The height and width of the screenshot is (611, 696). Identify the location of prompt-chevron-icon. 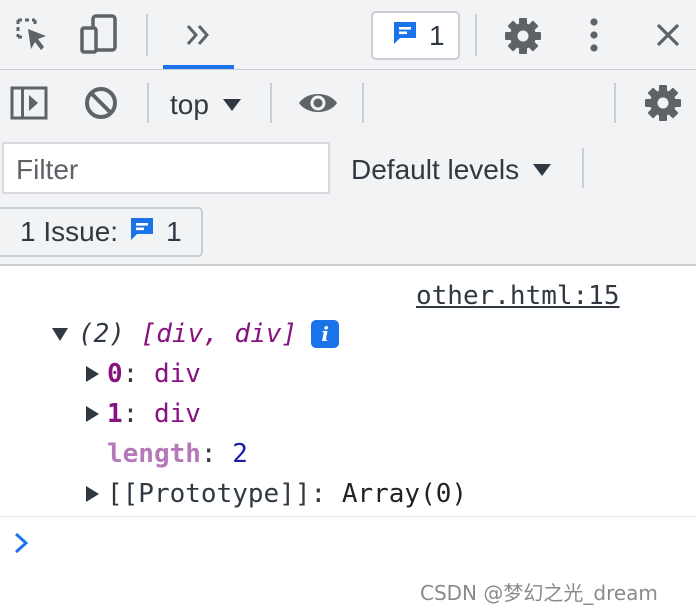
(22, 545).